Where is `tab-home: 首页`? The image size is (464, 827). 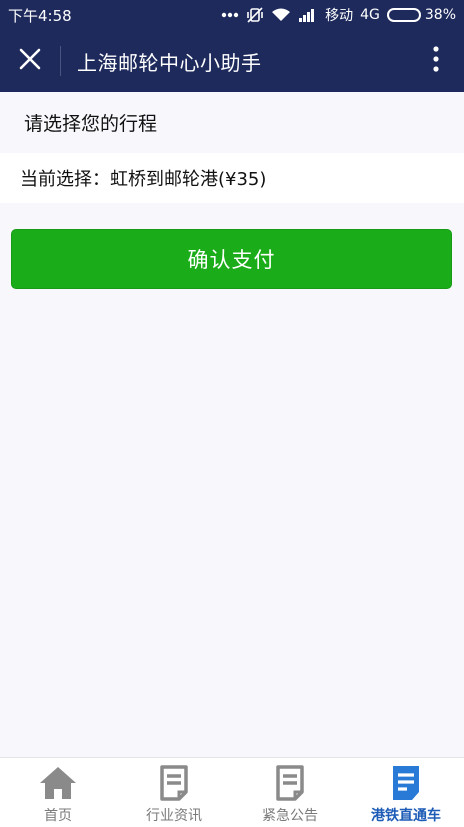
tab-home: 首页 is located at coordinates (58, 792).